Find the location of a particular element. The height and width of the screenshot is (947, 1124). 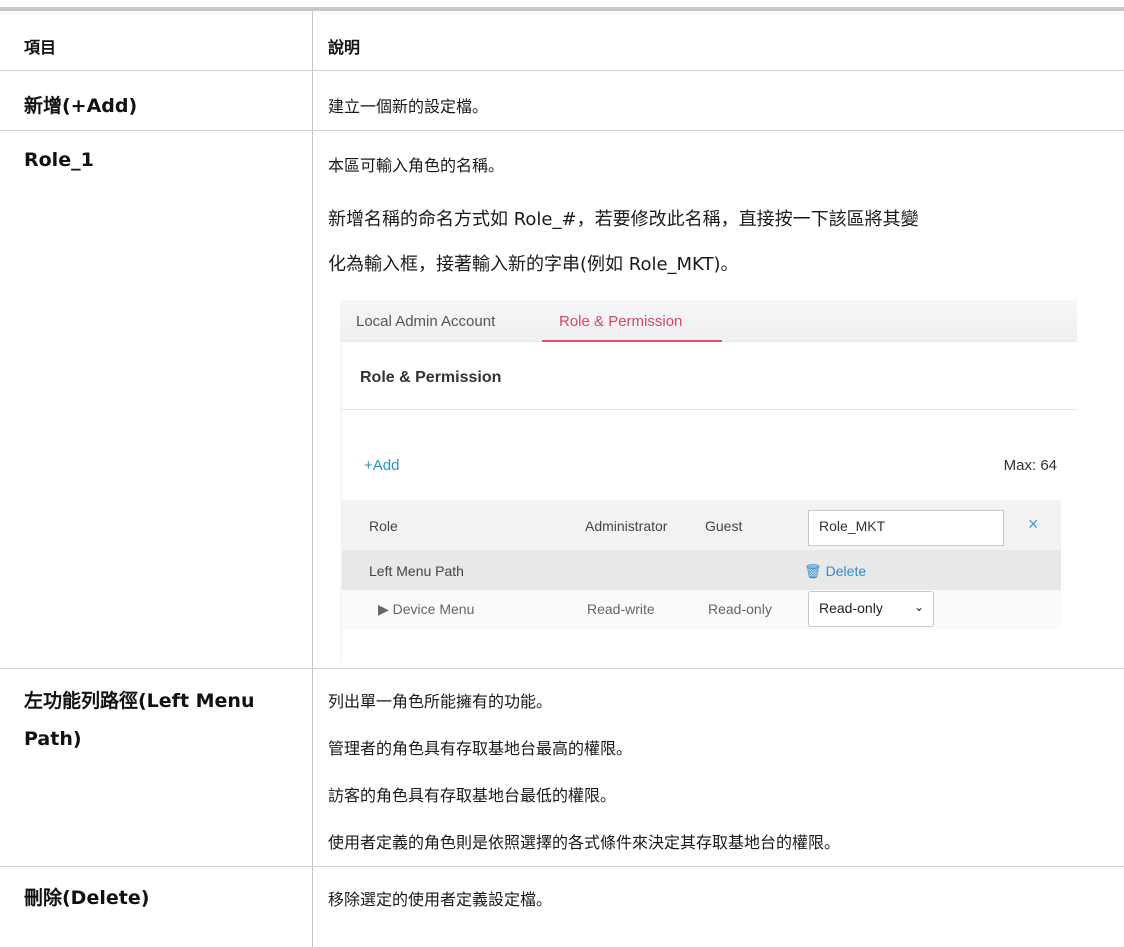

max-count-label: Max: 64 is located at coordinates (1030, 465).